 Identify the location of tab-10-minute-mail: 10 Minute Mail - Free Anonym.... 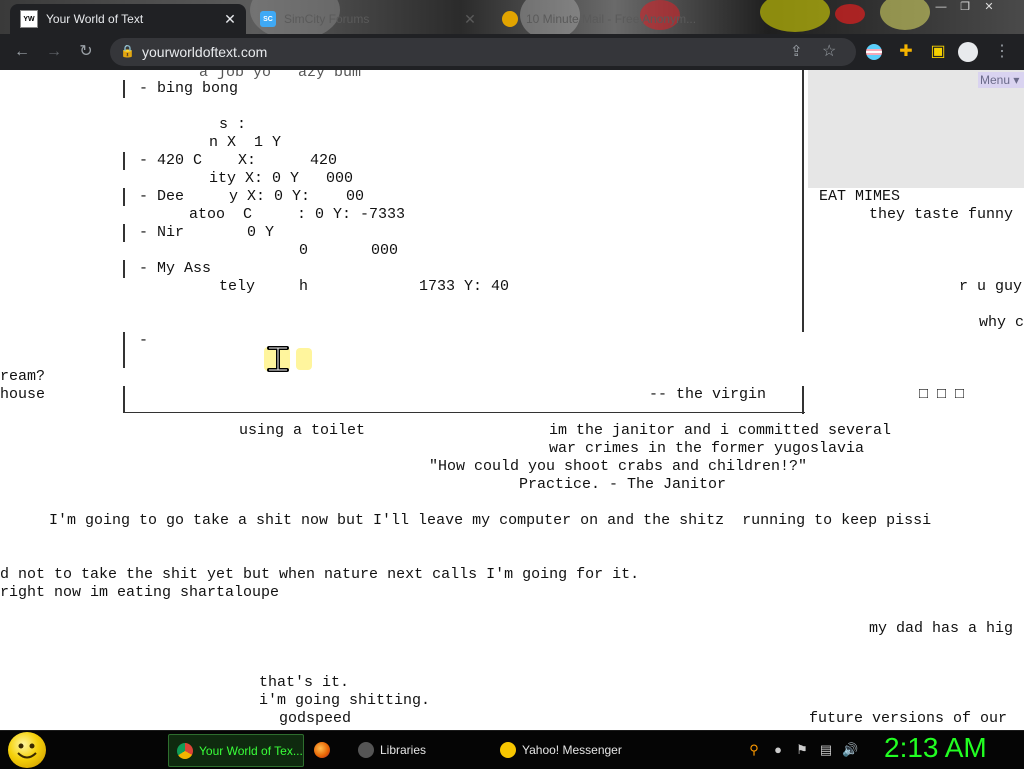
(597, 19).